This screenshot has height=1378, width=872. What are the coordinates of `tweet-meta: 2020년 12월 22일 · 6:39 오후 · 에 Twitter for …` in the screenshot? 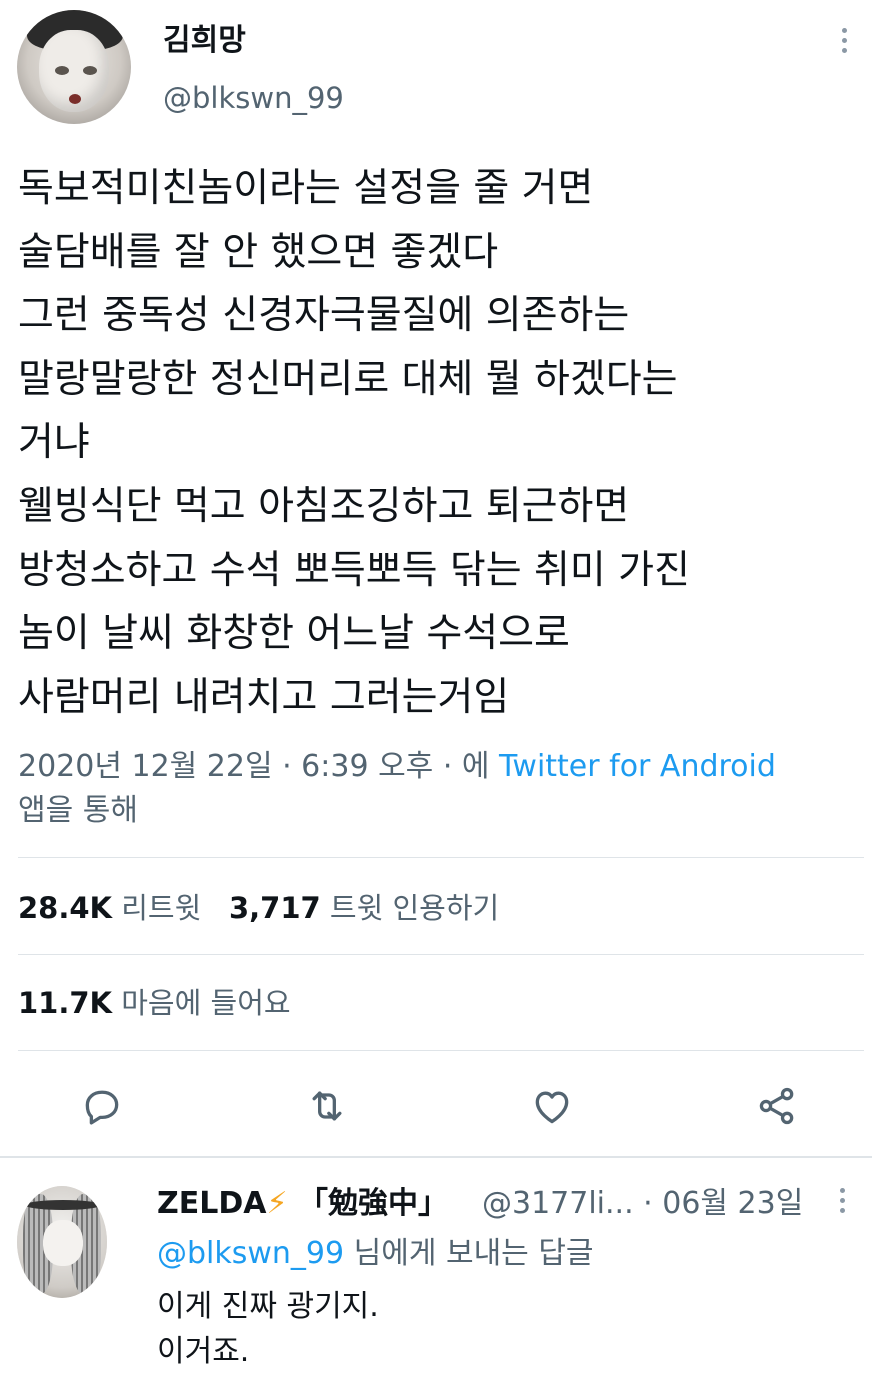 It's located at (438, 789).